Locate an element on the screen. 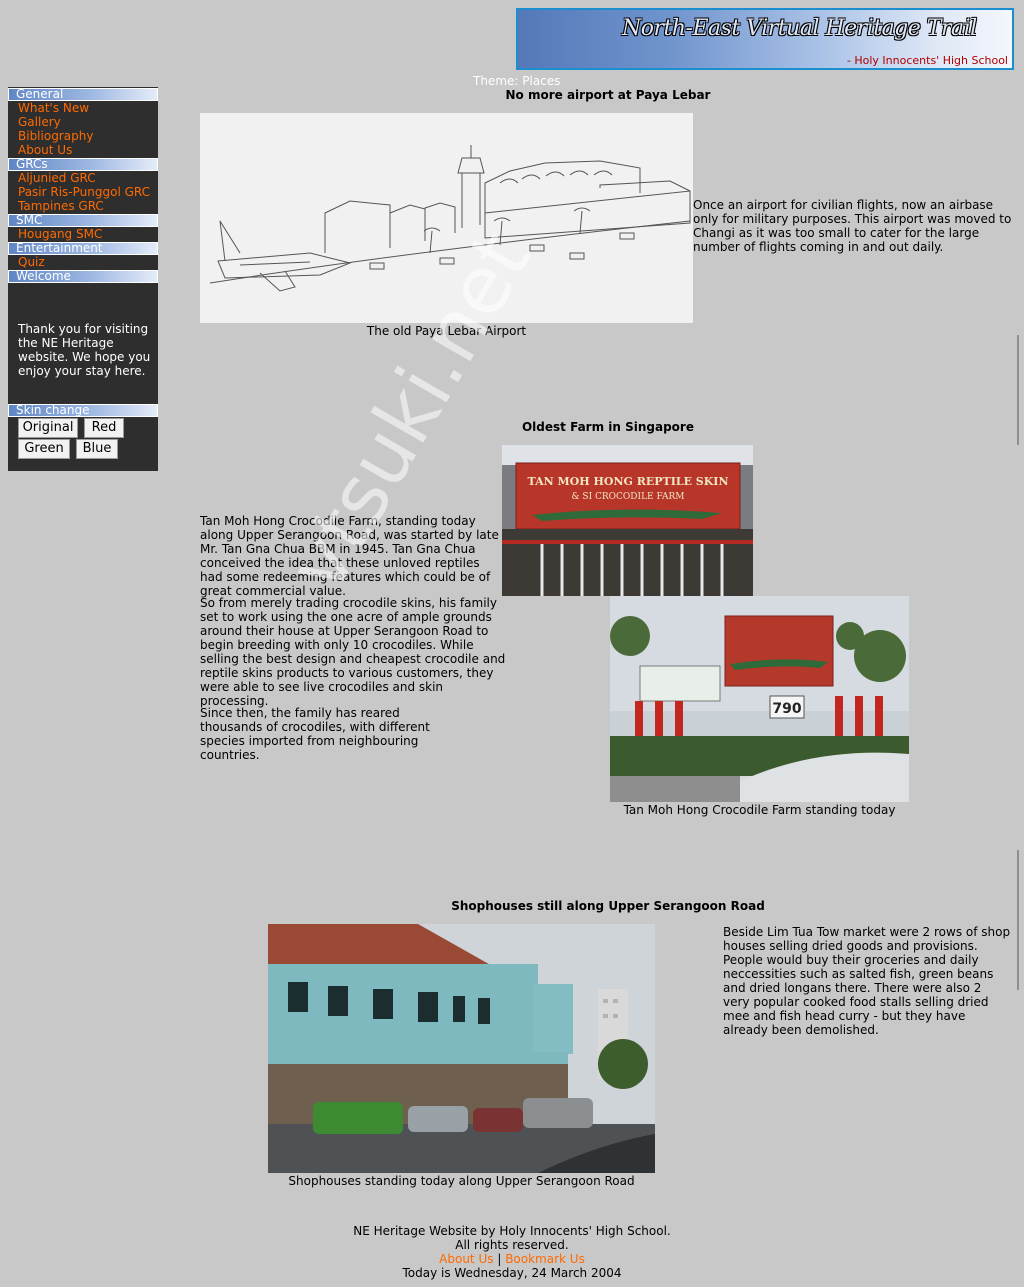 The height and width of the screenshot is (1287, 1024). right-edge-line-top is located at coordinates (1018, 390).